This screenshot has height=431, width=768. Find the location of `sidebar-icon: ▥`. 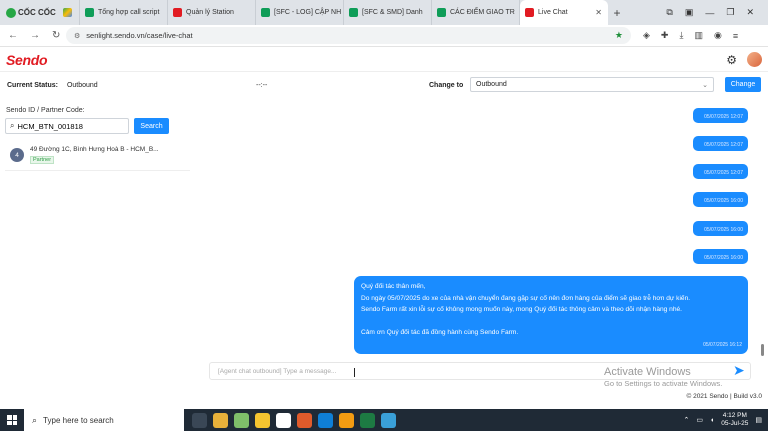

sidebar-icon: ▥ is located at coordinates (698, 35).